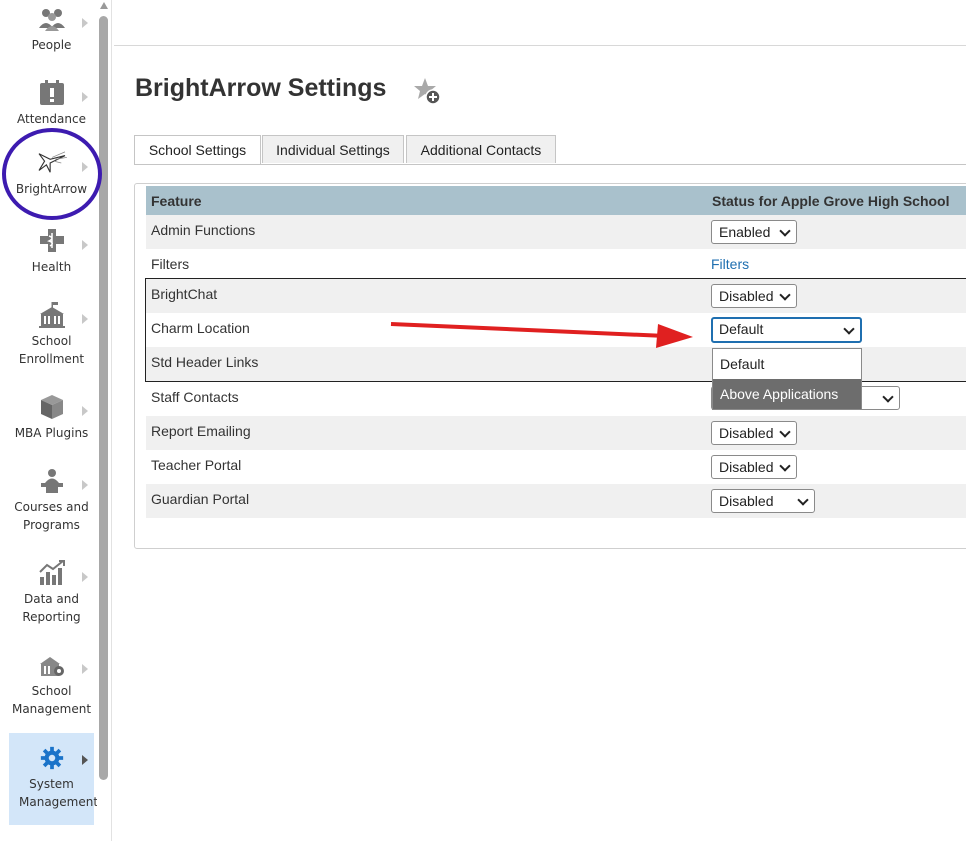  What do you see at coordinates (51, 258) in the screenshot?
I see `nav-item-health: Health` at bounding box center [51, 258].